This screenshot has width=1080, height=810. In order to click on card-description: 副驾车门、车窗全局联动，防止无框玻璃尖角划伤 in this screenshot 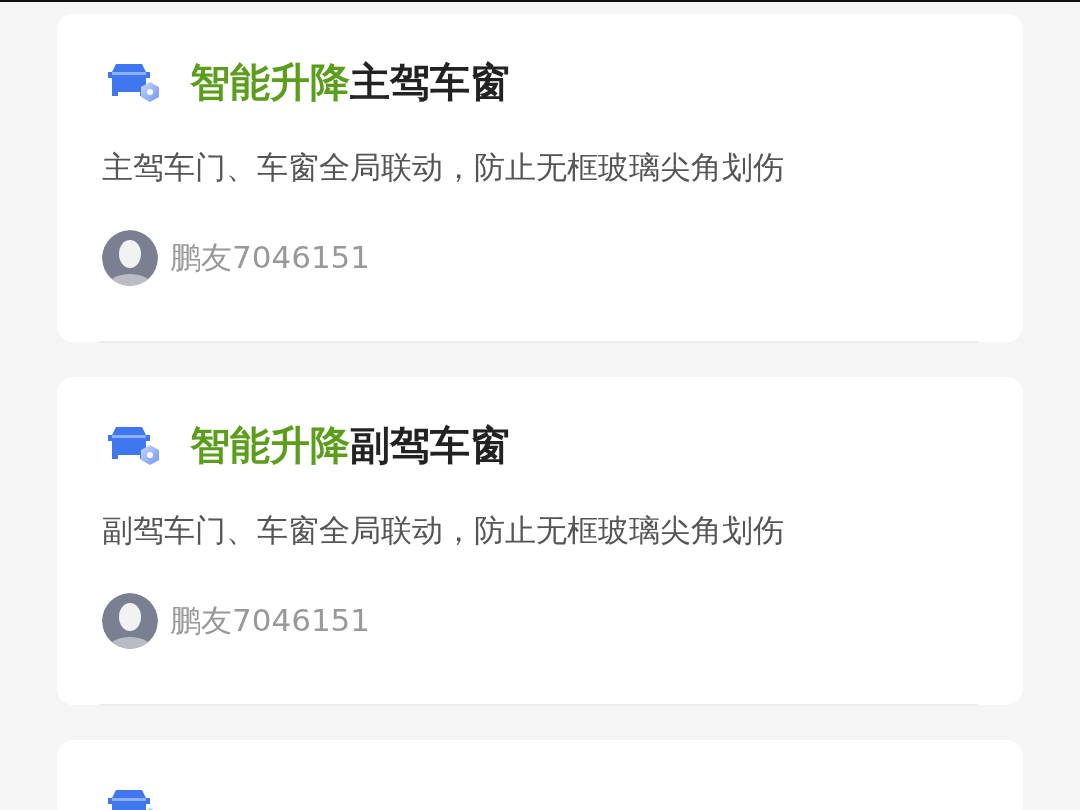, I will do `click(443, 530)`.